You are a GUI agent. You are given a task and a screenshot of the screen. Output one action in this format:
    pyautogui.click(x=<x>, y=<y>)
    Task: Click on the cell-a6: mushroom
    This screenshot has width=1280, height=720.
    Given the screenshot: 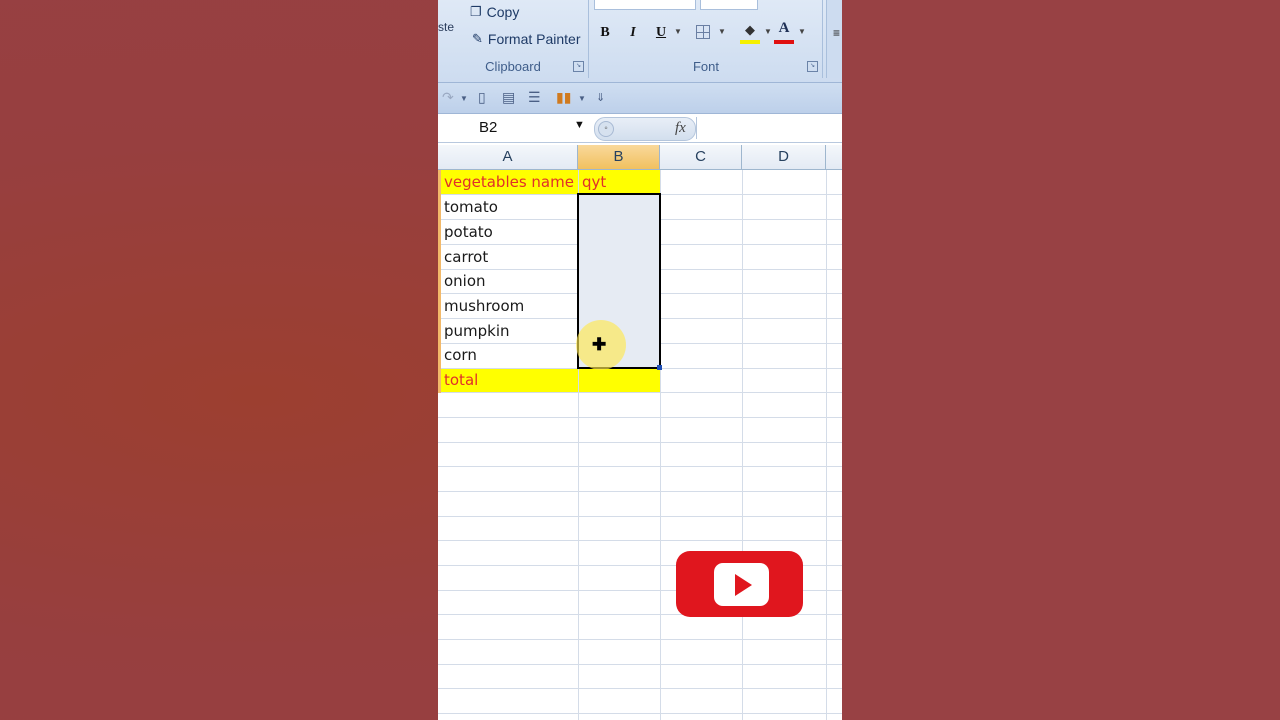 What is the action you would take?
    pyautogui.click(x=484, y=306)
    